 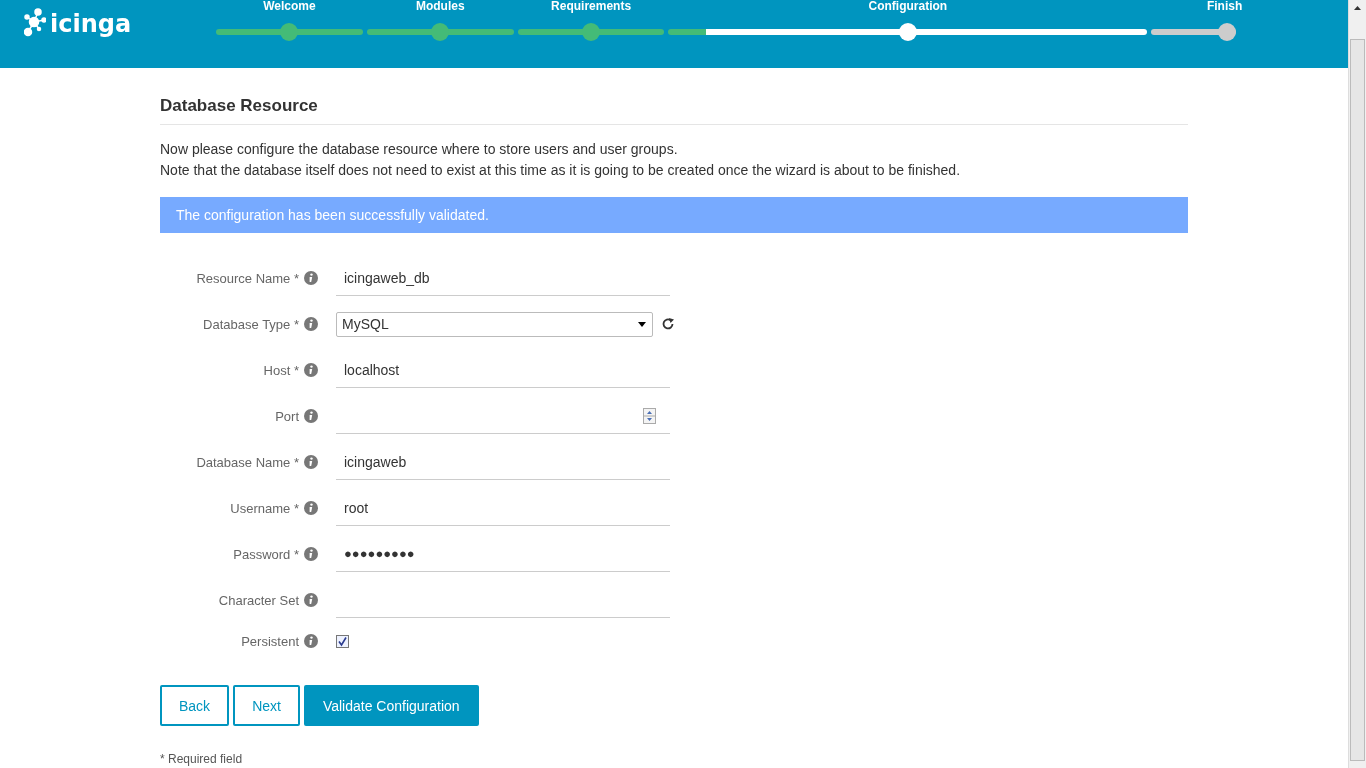 I want to click on field-label: Database Type *, so click(x=251, y=324).